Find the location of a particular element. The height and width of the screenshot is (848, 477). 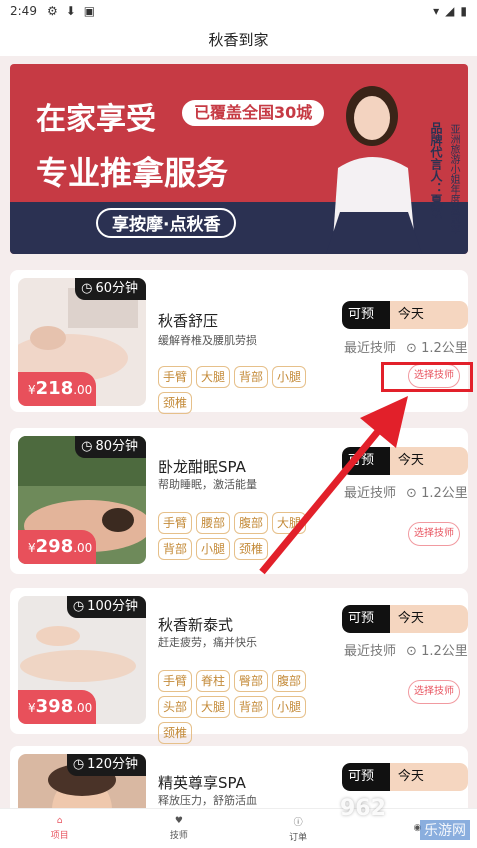

tag: 脊柱 is located at coordinates (213, 681).